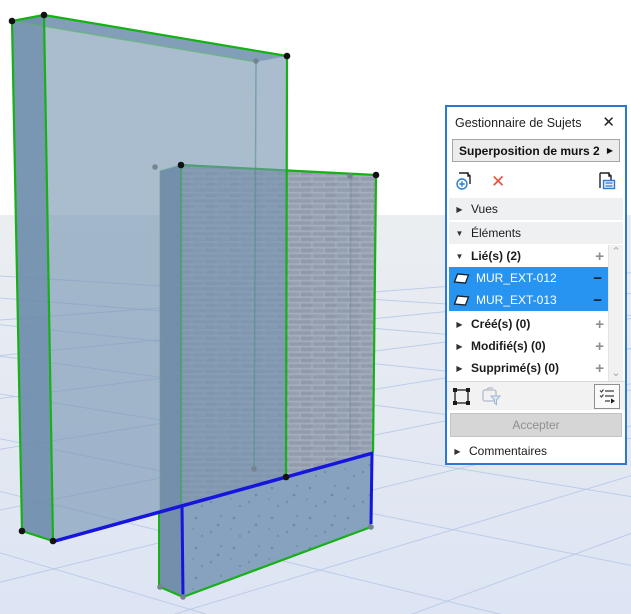 This screenshot has height=614, width=631. What do you see at coordinates (508, 346) in the screenshot?
I see `group-modified-label: Modifié(s) (0)` at bounding box center [508, 346].